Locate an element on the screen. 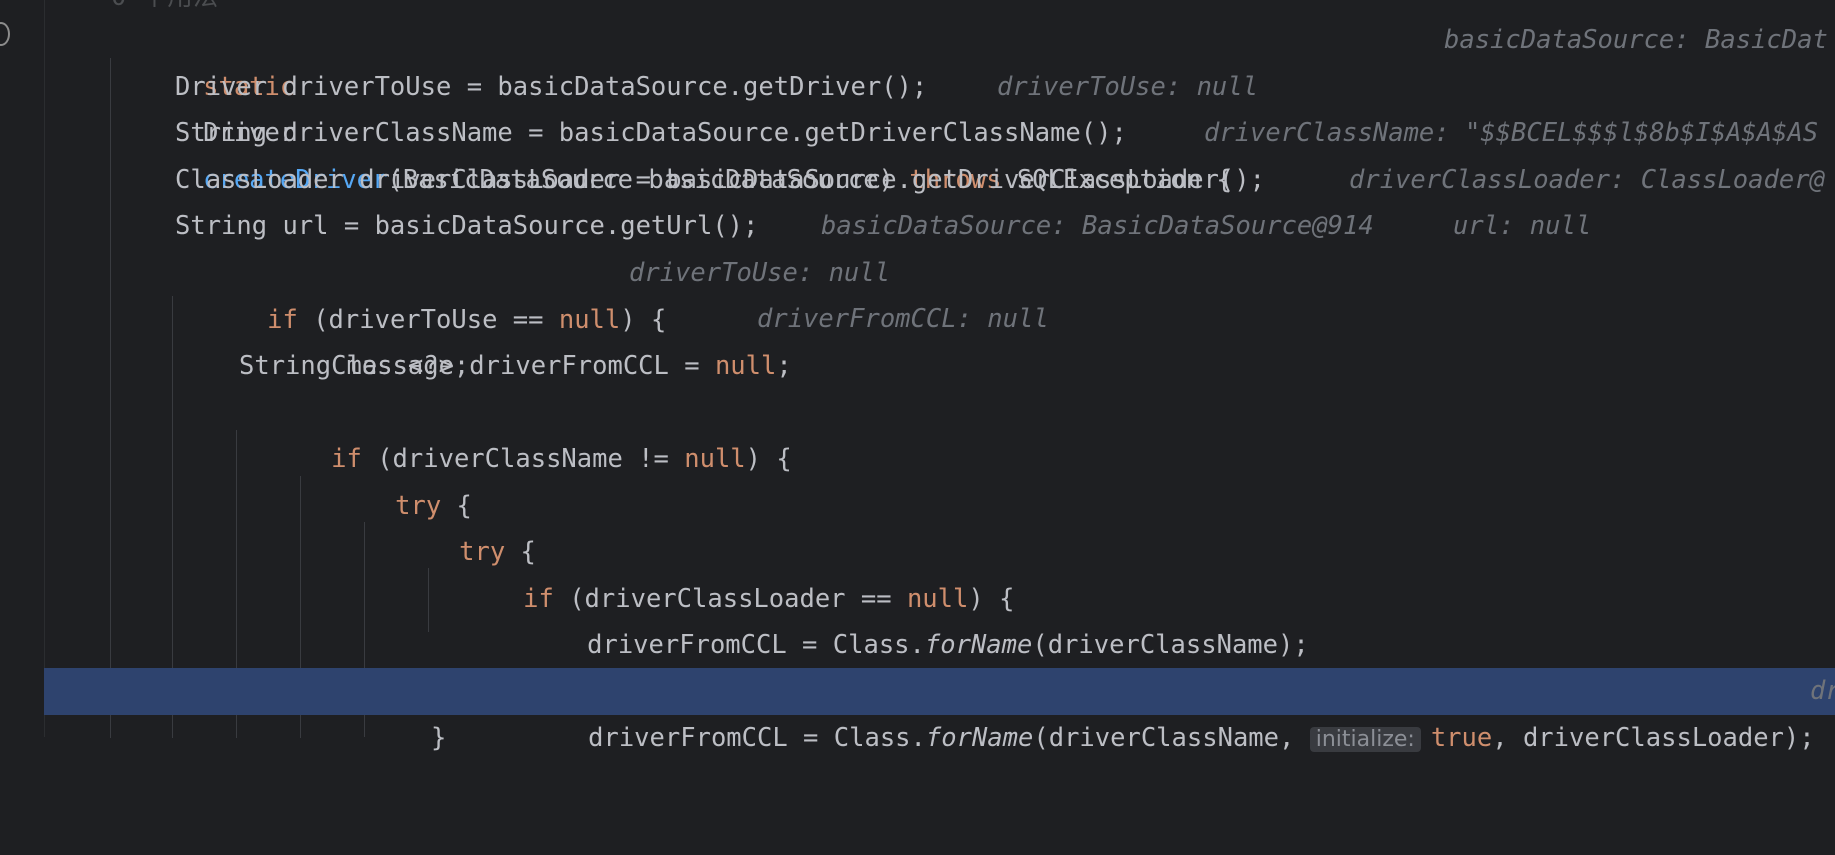 The width and height of the screenshot is (1835, 855). debug-inline-value: driverFromCCL: null is located at coordinates (903, 319).